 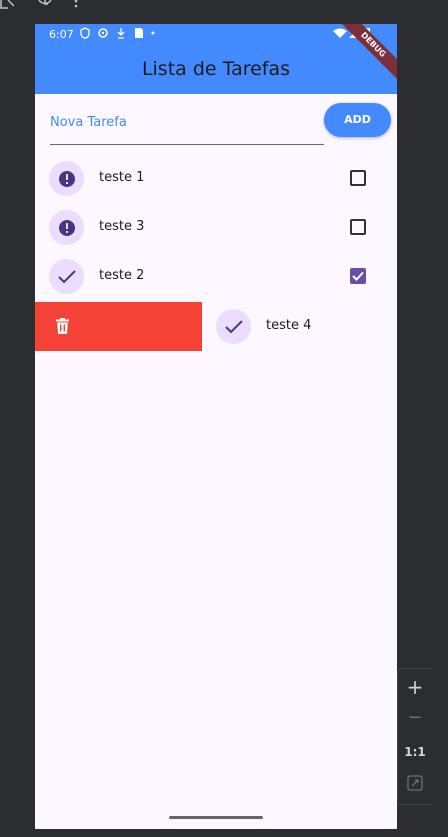 I want to click on list-item: teste 3, so click(x=216, y=227).